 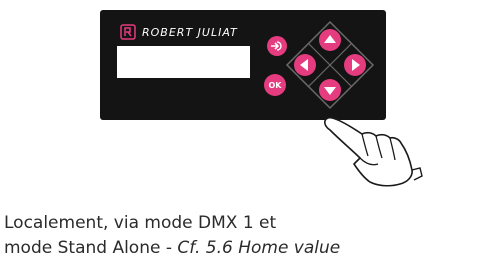 I want to click on lcd-display, so click(x=183, y=62).